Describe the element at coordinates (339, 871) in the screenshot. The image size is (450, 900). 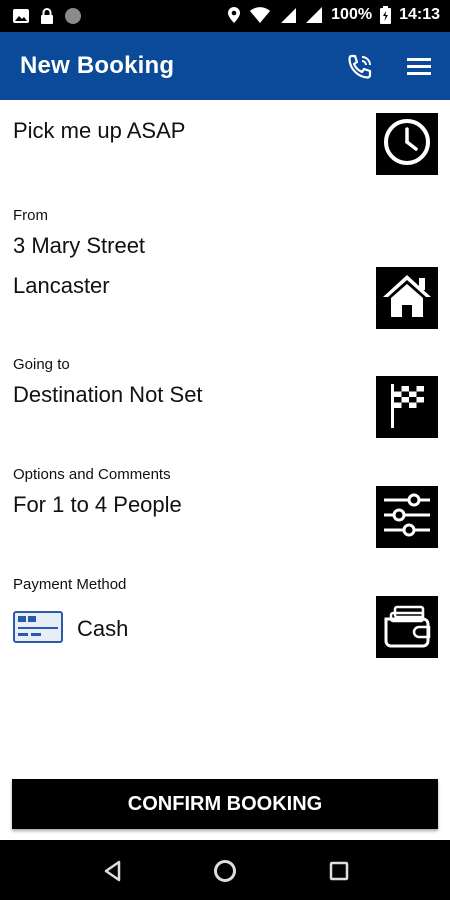
I see `recents-button` at that location.